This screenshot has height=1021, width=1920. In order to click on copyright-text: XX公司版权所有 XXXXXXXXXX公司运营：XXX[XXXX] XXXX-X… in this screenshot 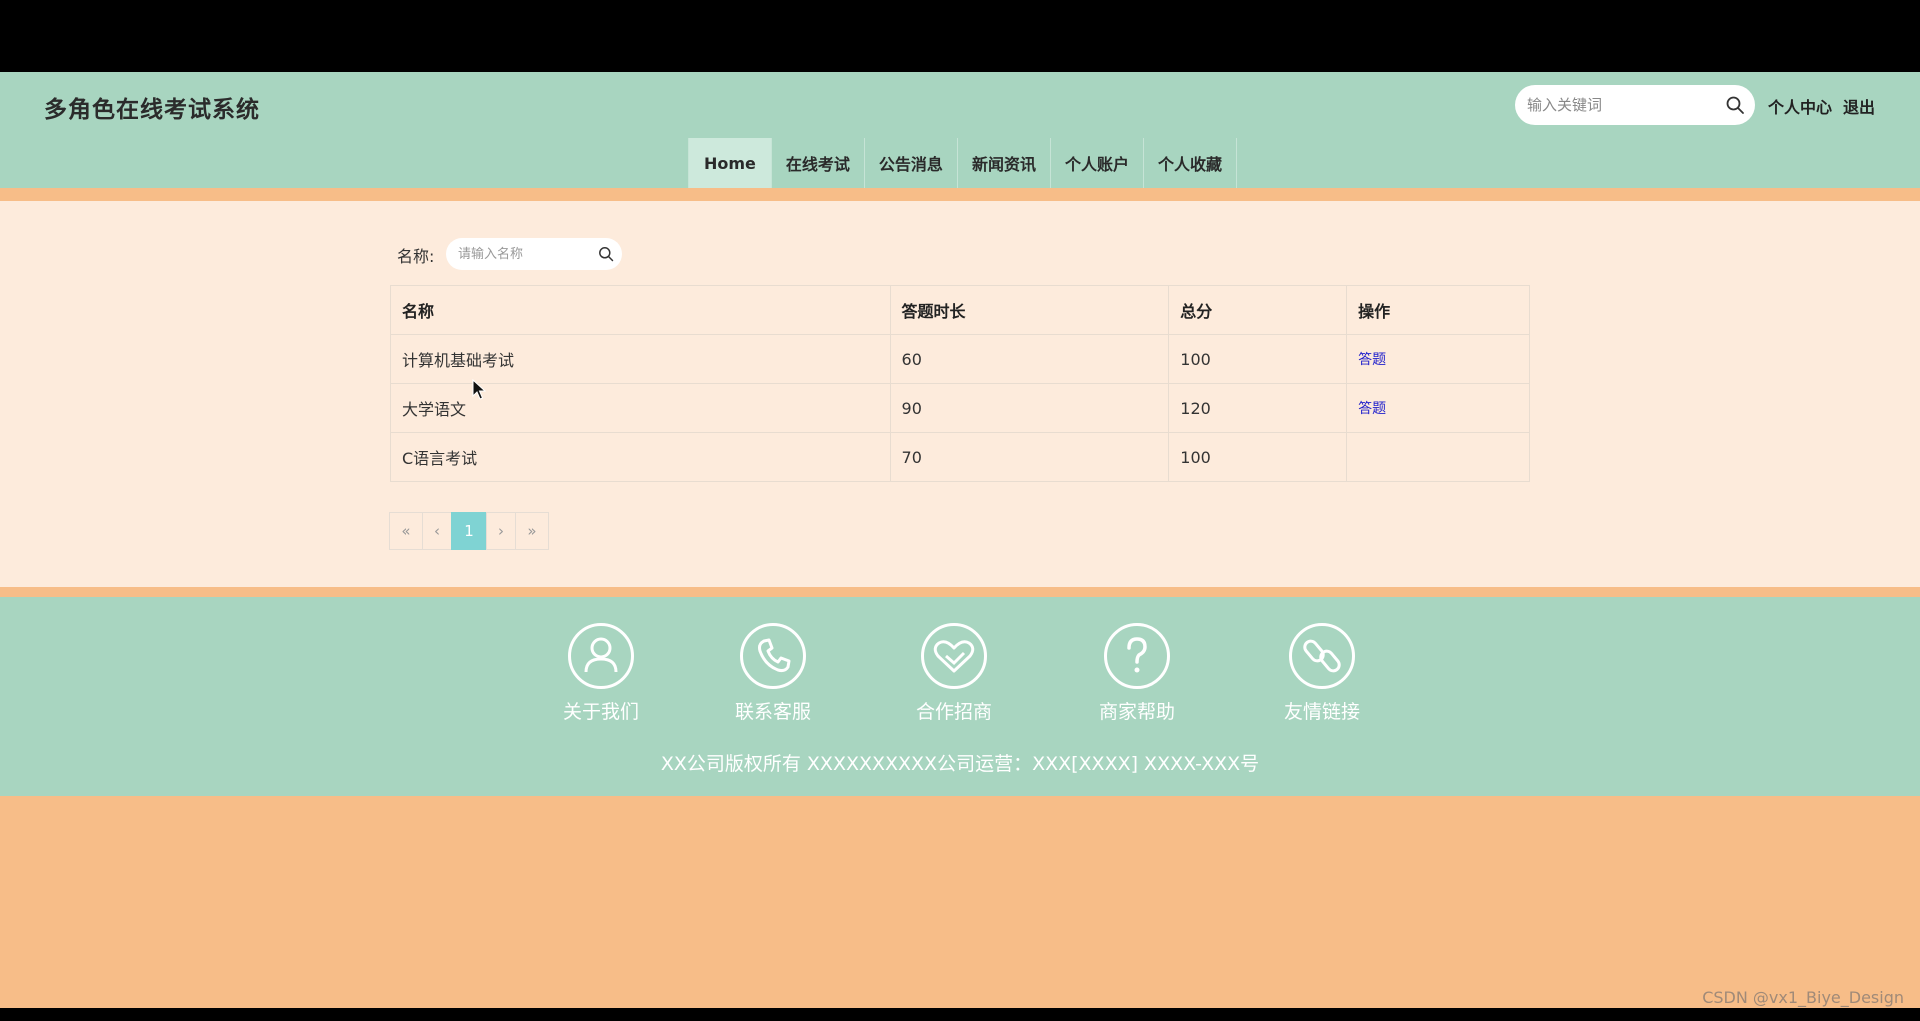, I will do `click(960, 764)`.